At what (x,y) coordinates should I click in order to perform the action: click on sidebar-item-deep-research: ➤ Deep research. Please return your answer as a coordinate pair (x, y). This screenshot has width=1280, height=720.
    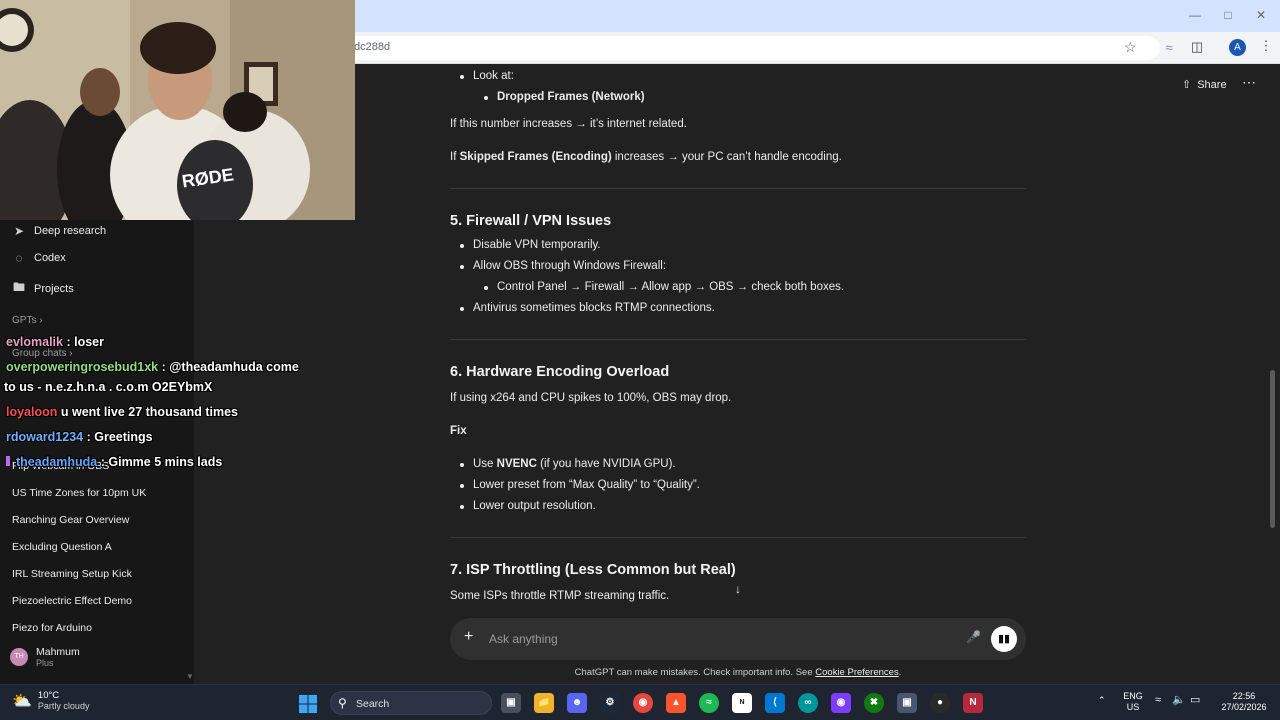
    Looking at the image, I should click on (59, 231).